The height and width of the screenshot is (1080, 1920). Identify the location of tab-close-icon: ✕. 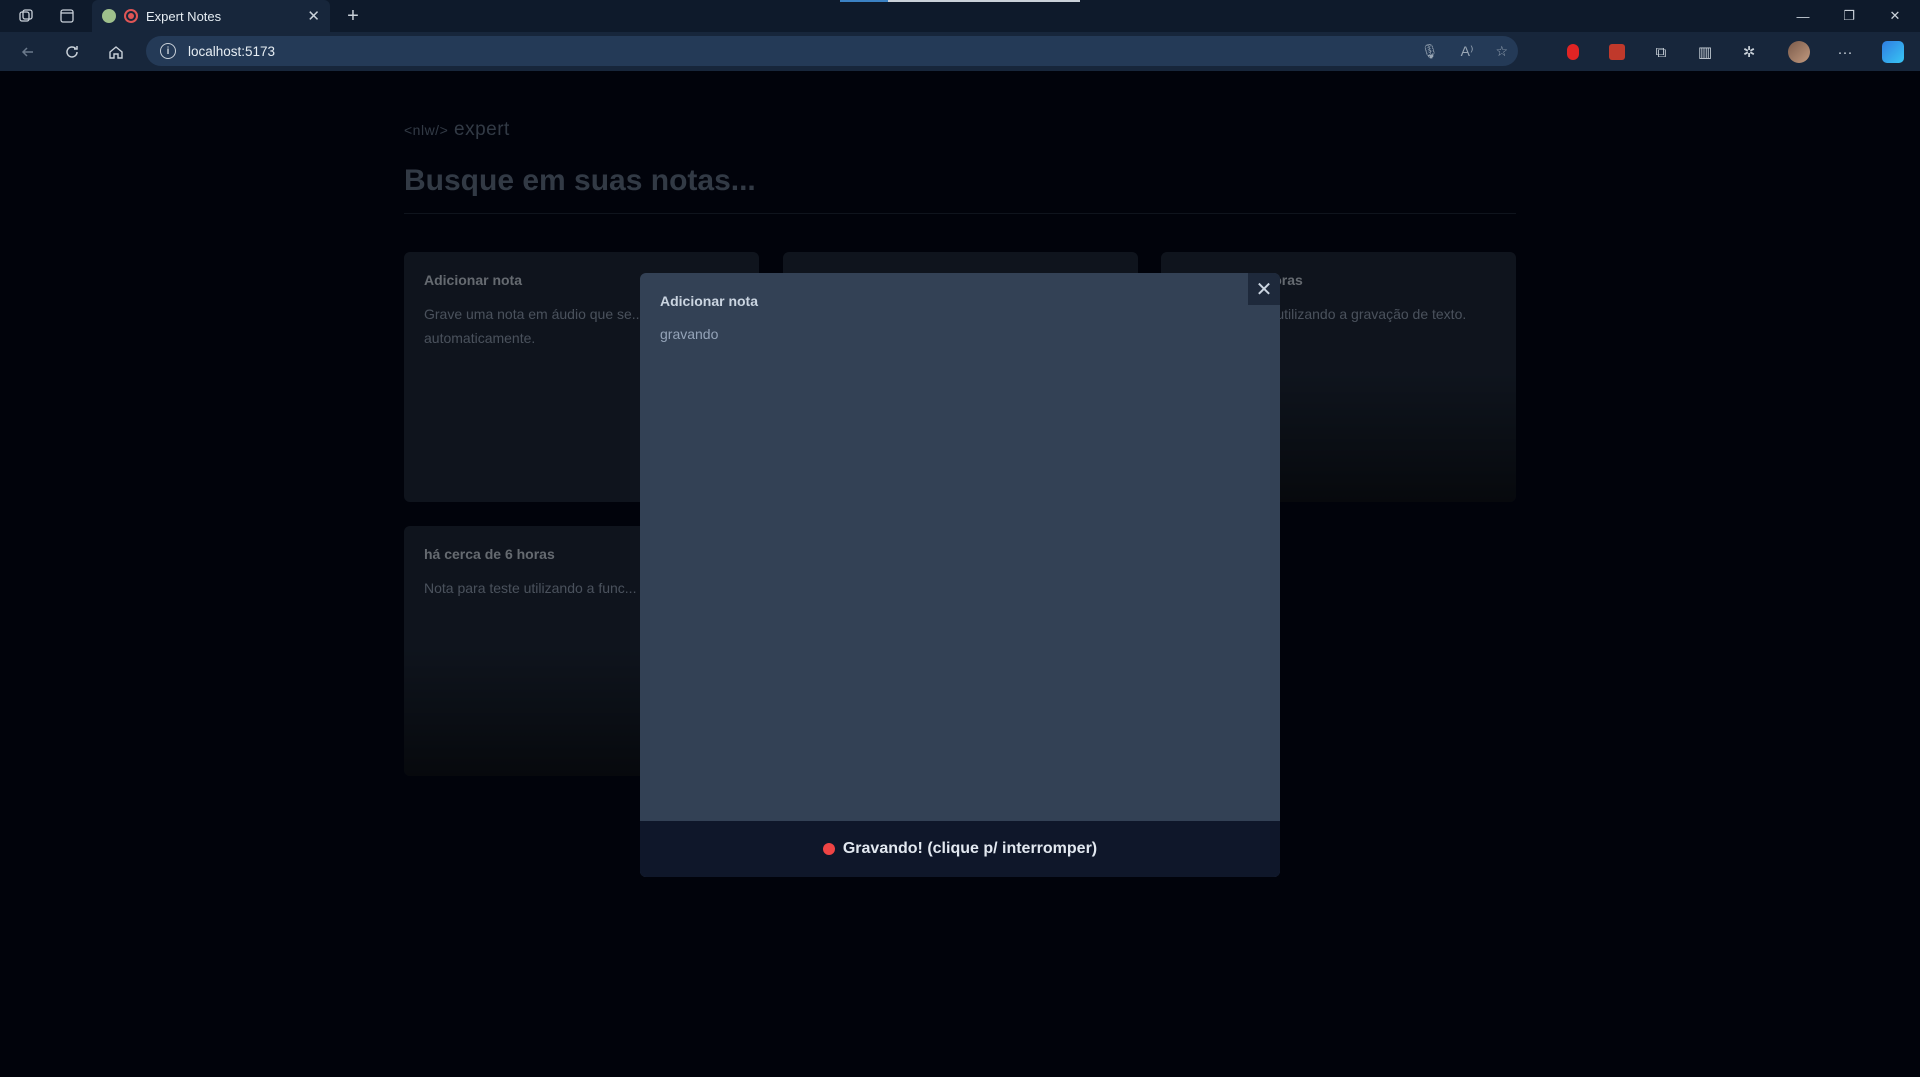
(313, 16).